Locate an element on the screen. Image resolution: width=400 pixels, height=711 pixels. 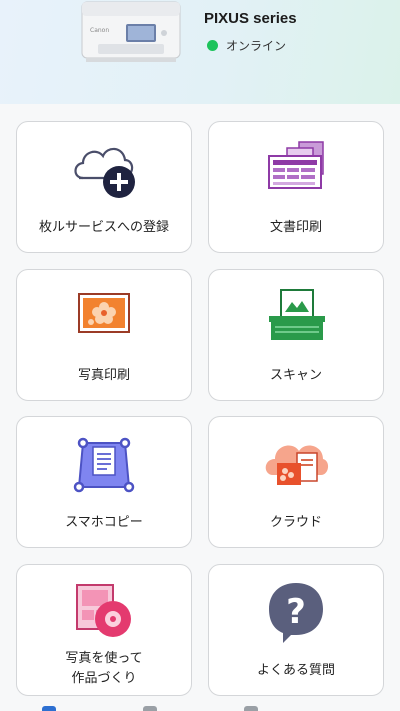
cloud-button: クラウド is located at coordinates (296, 482).